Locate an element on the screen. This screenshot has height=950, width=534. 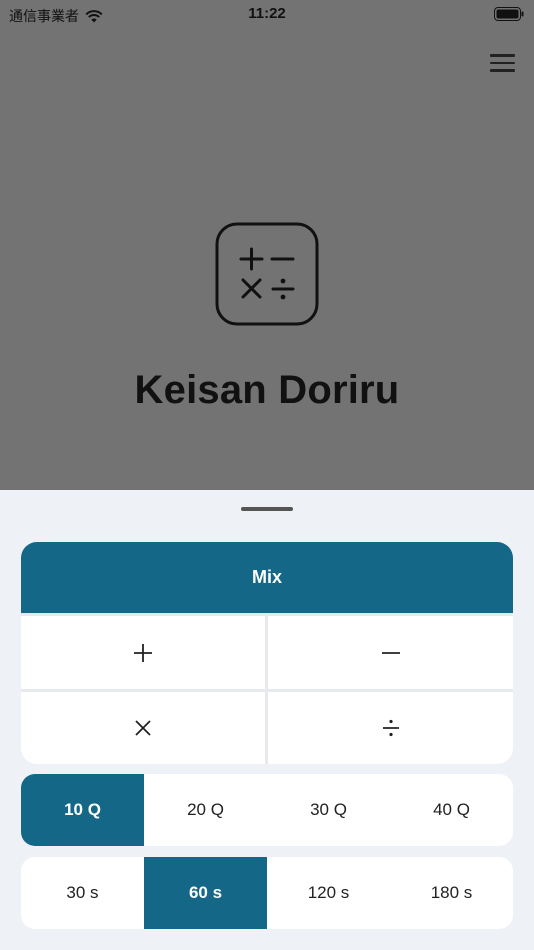
plus-button is located at coordinates (143, 652).